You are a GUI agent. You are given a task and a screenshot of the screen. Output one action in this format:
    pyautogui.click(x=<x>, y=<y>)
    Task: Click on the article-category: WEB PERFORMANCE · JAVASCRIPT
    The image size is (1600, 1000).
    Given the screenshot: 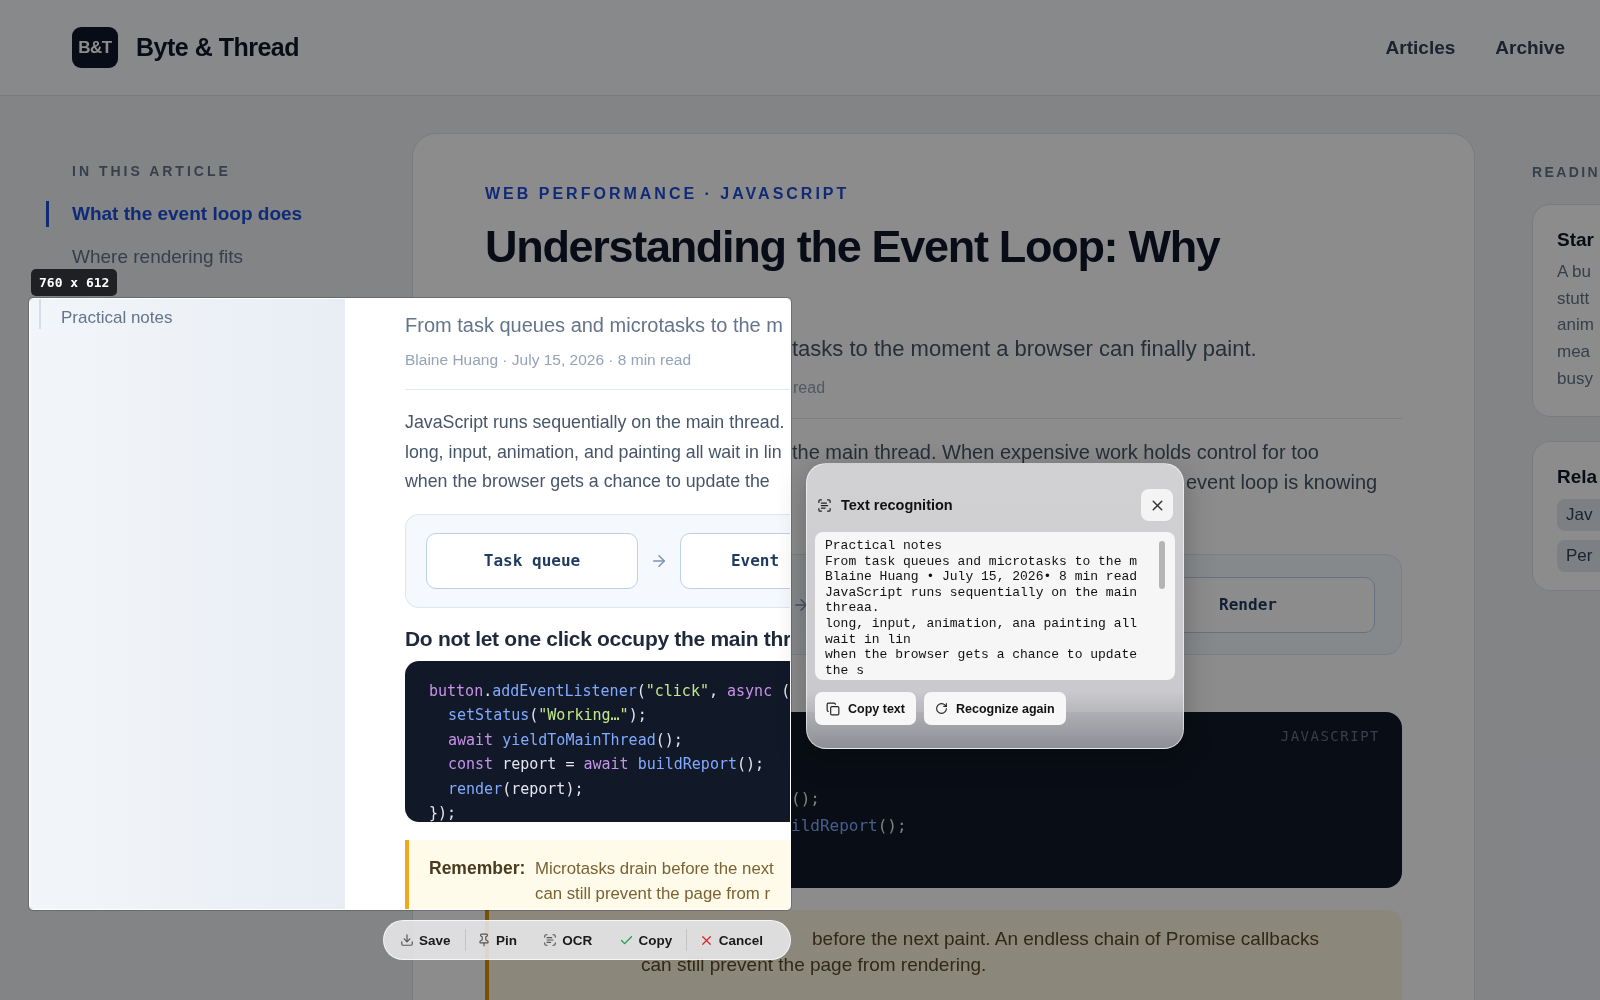 What is the action you would take?
    pyautogui.click(x=668, y=194)
    